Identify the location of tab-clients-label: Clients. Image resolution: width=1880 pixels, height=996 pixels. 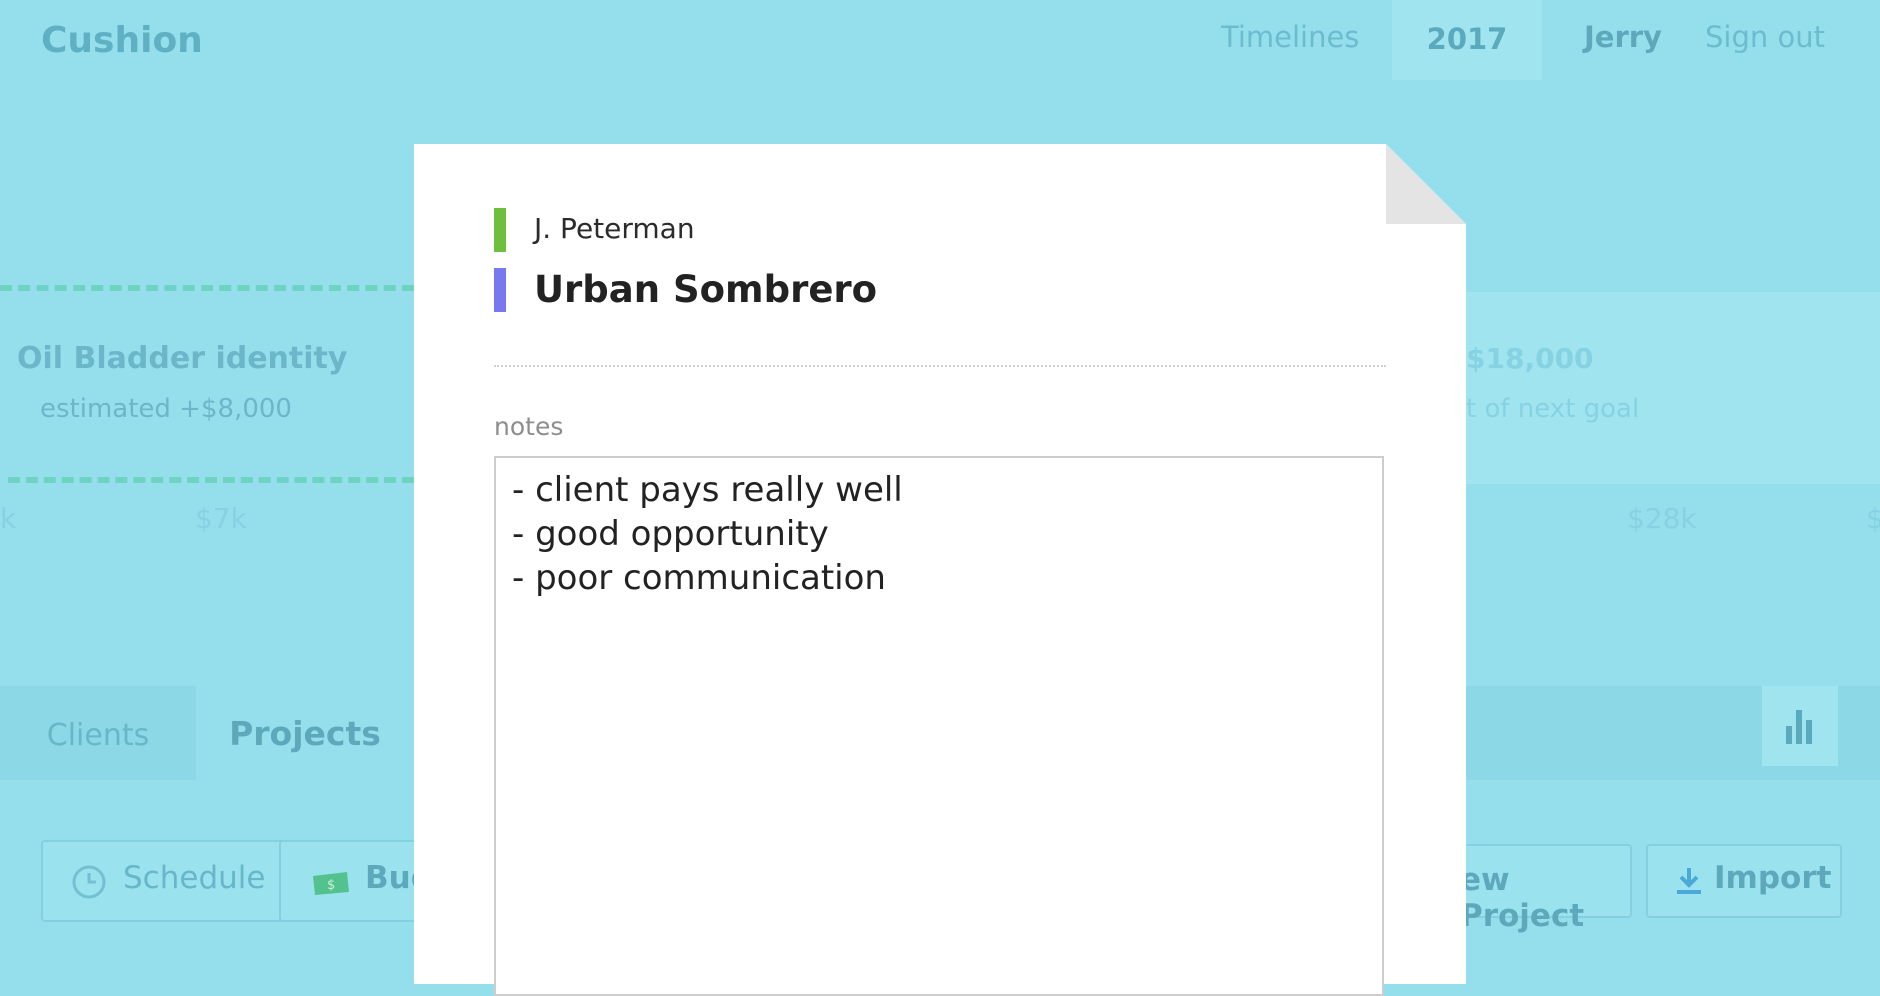
(98, 735).